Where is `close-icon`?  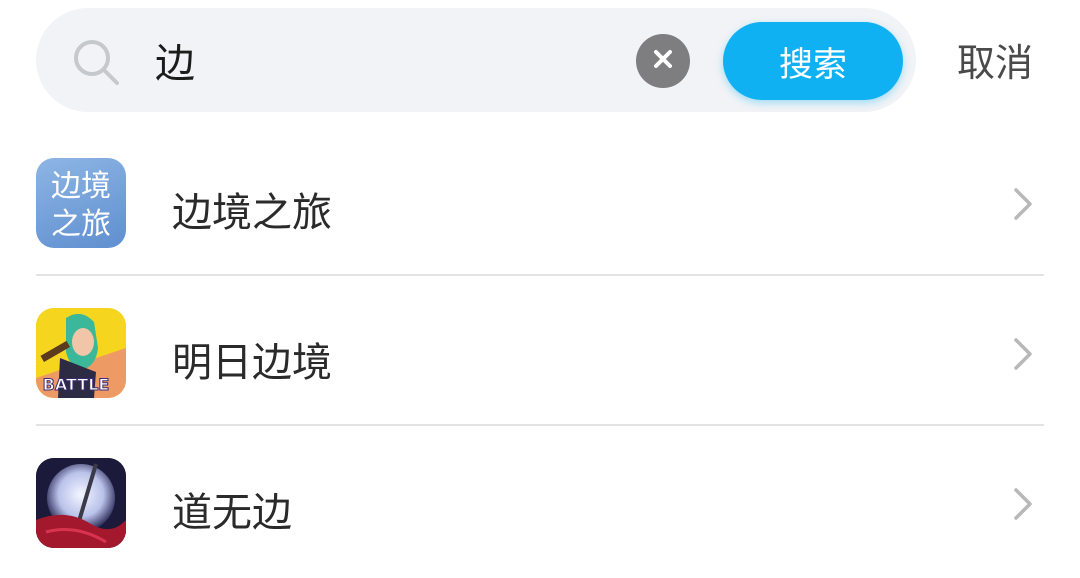 close-icon is located at coordinates (663, 61).